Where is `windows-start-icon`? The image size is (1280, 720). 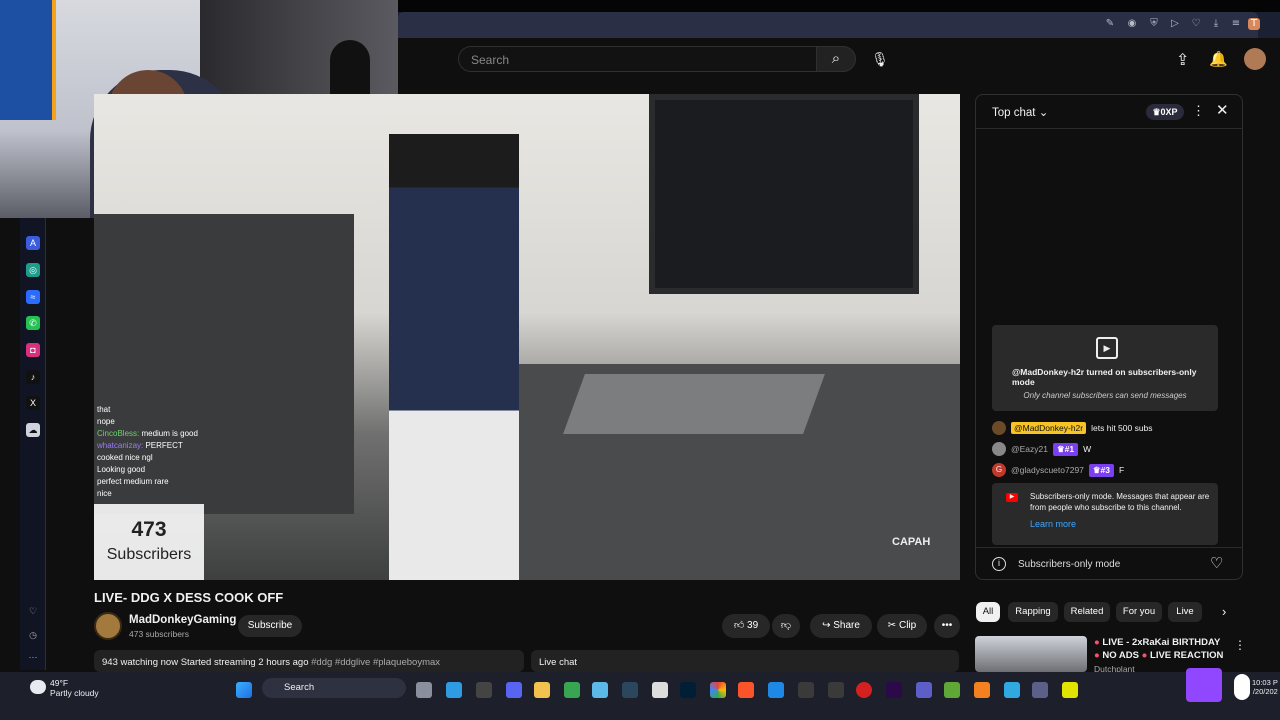 windows-start-icon is located at coordinates (244, 690).